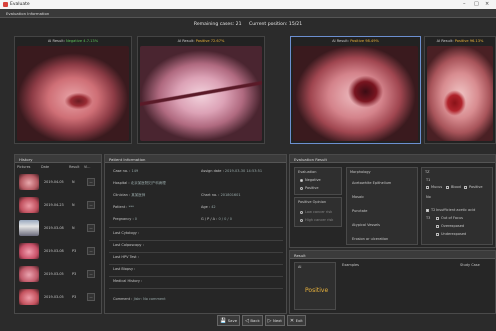 This screenshot has width=496, height=331. What do you see at coordinates (232, 171) in the screenshot?
I see `assign-date: Assign date : 2019-03-30 14:53:51` at bounding box center [232, 171].